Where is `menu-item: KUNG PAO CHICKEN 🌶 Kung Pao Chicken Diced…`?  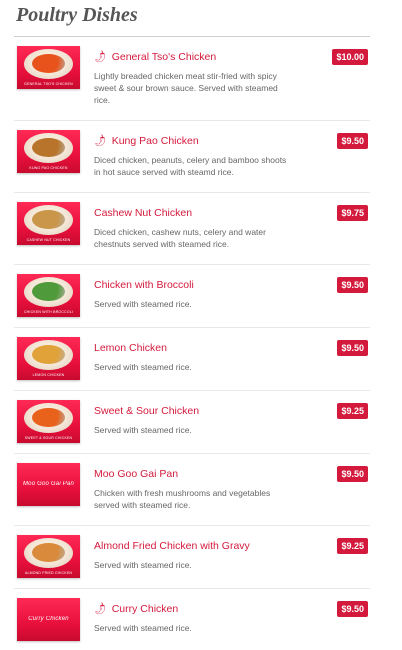 menu-item: KUNG PAO CHICKEN 🌶 Kung Pao Chicken Diced… is located at coordinates (192, 157).